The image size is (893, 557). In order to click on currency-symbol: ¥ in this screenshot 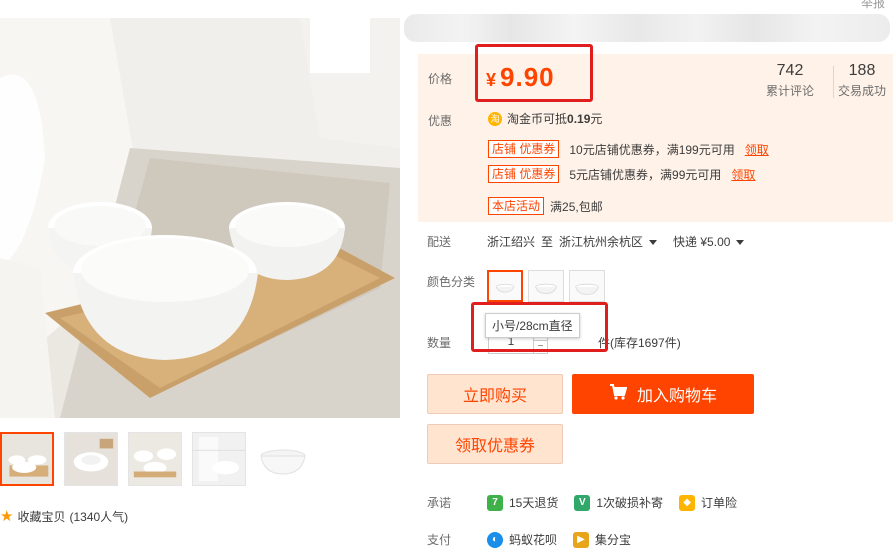, I will do `click(491, 80)`.